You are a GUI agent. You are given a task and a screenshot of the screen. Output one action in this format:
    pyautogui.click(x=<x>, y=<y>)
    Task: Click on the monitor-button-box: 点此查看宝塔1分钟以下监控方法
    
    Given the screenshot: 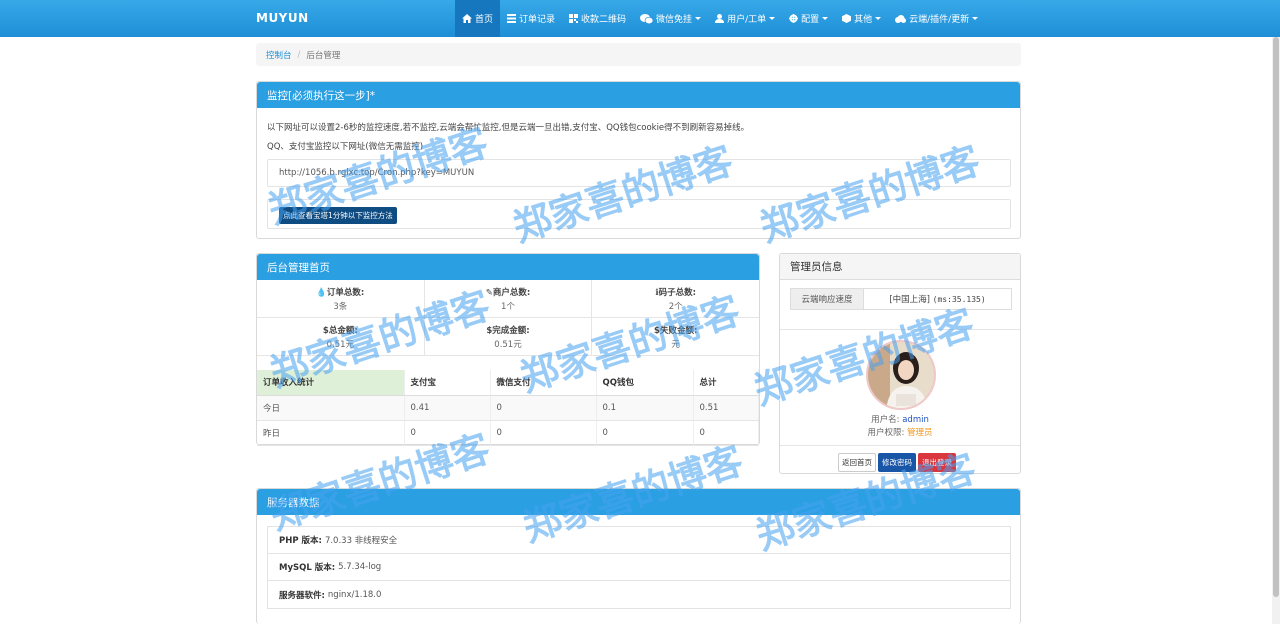 What is the action you would take?
    pyautogui.click(x=639, y=214)
    